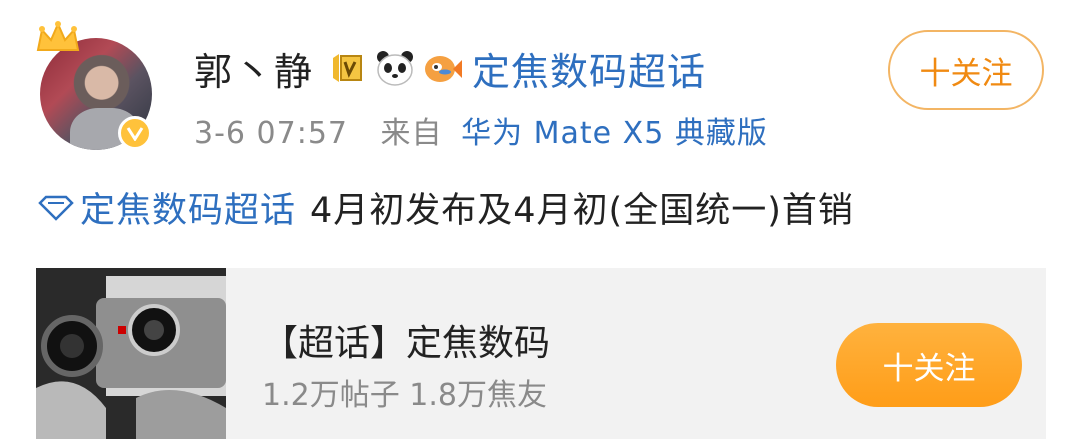  I want to click on post-source-label: 来自, so click(411, 133).